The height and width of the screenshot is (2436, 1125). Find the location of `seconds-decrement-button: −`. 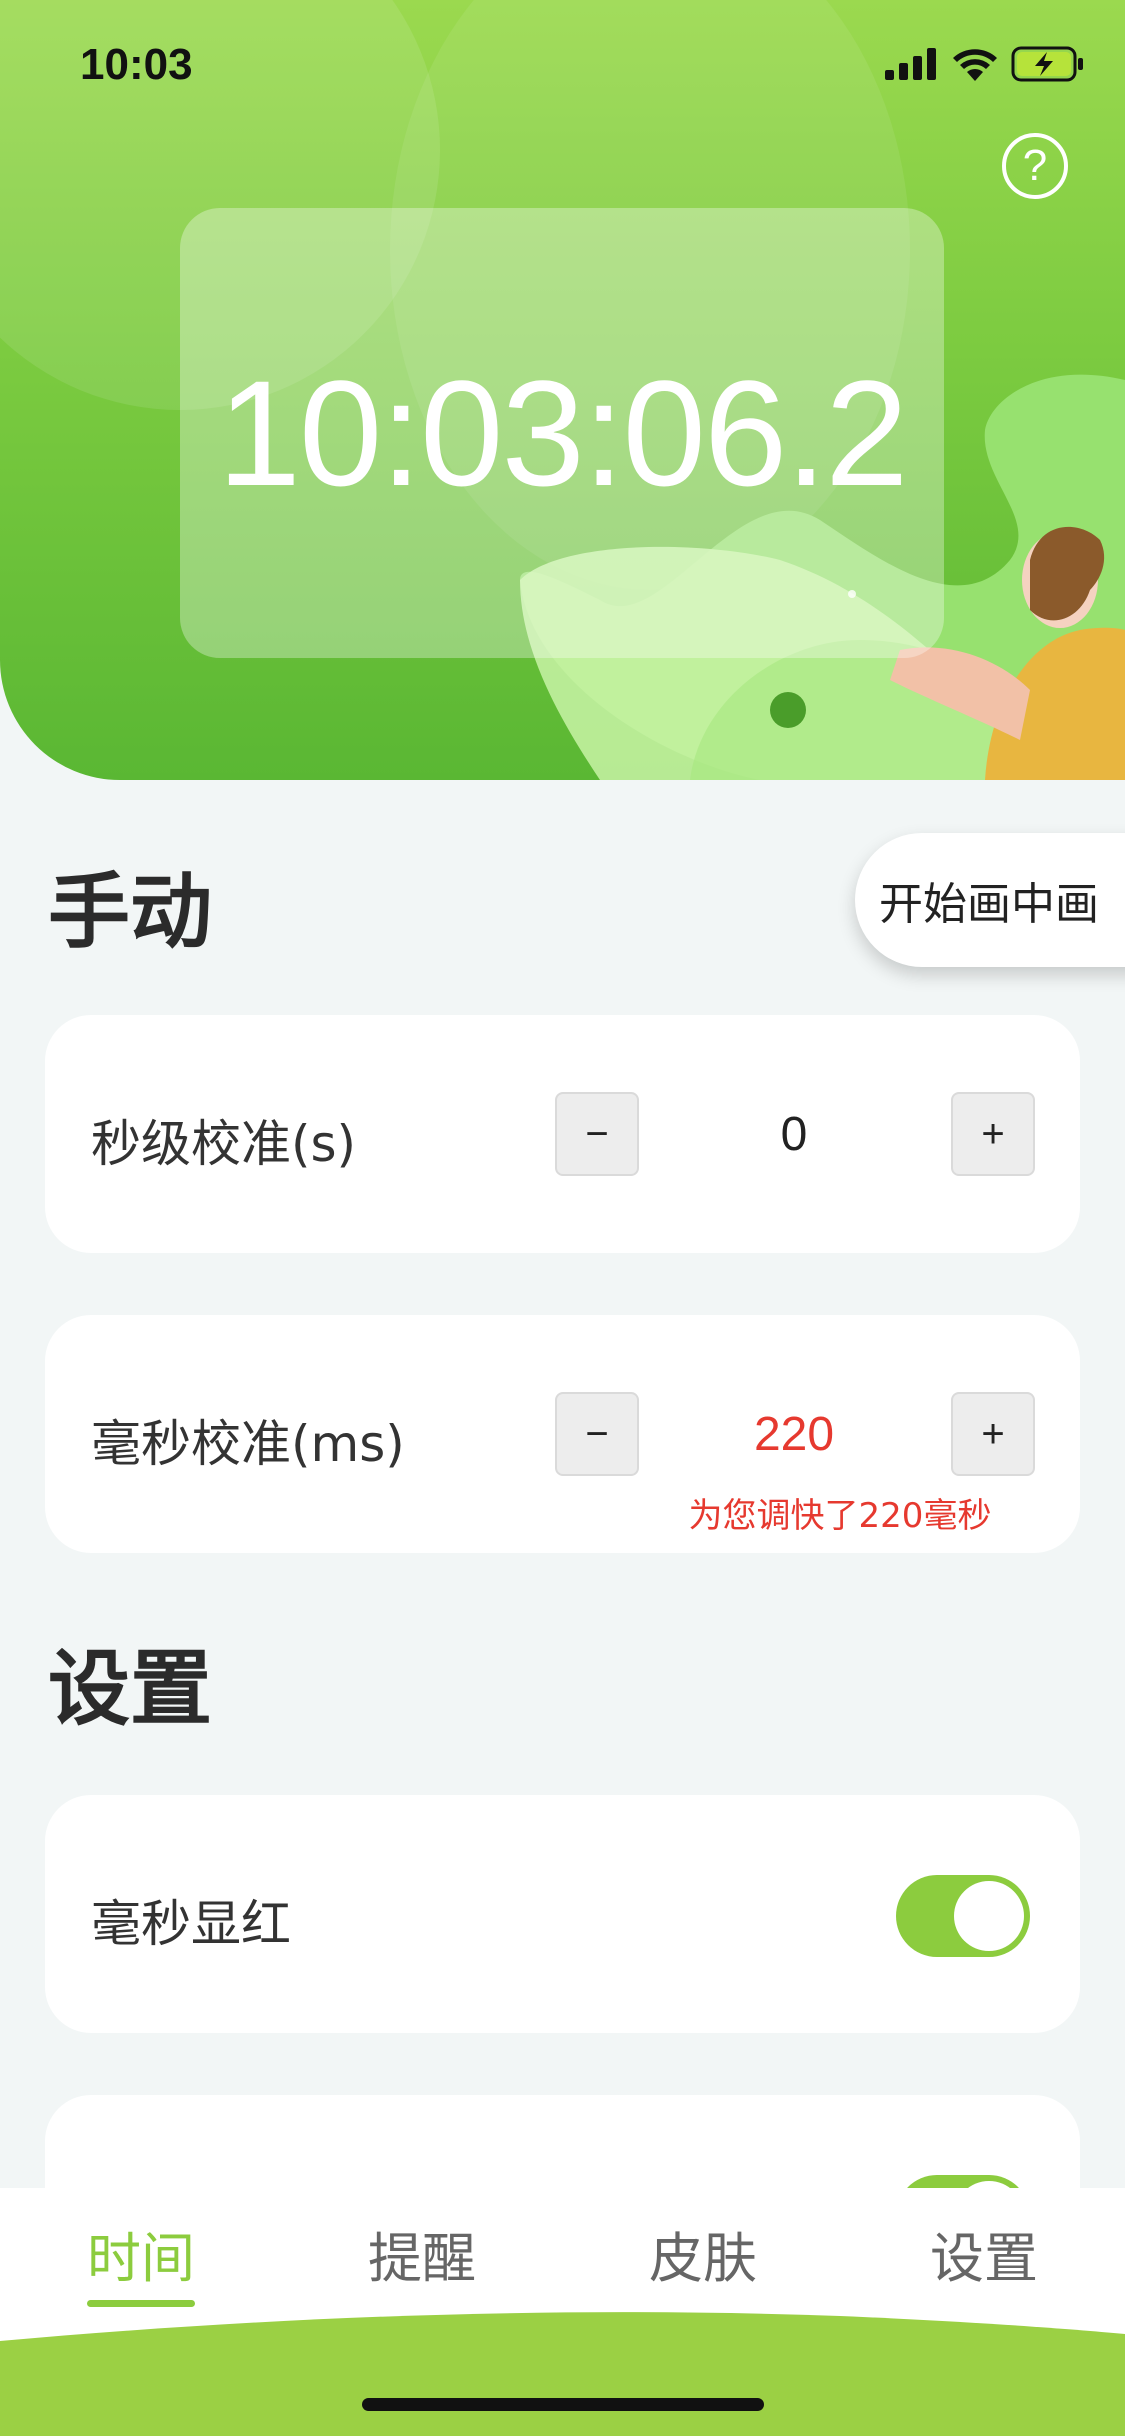

seconds-decrement-button: − is located at coordinates (597, 1134).